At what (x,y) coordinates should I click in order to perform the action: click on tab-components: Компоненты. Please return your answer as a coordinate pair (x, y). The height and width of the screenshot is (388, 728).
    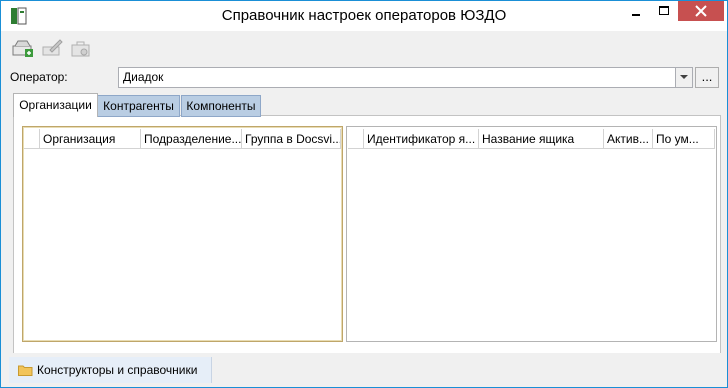
    Looking at the image, I should click on (221, 106).